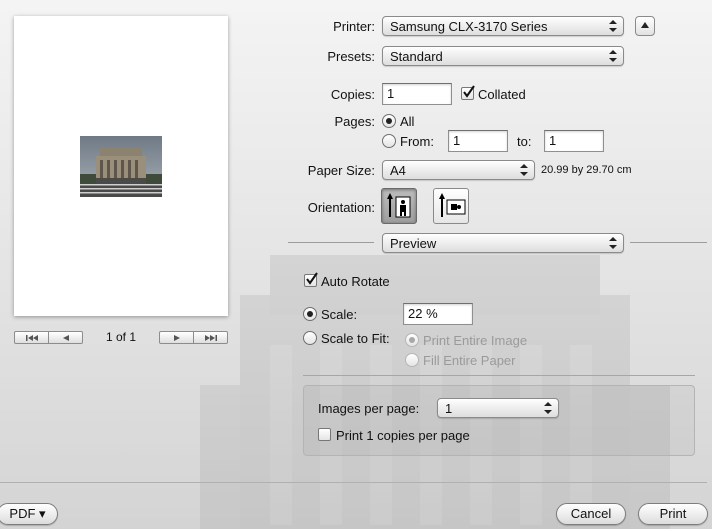  I want to click on collated-checkbox, so click(468, 92).